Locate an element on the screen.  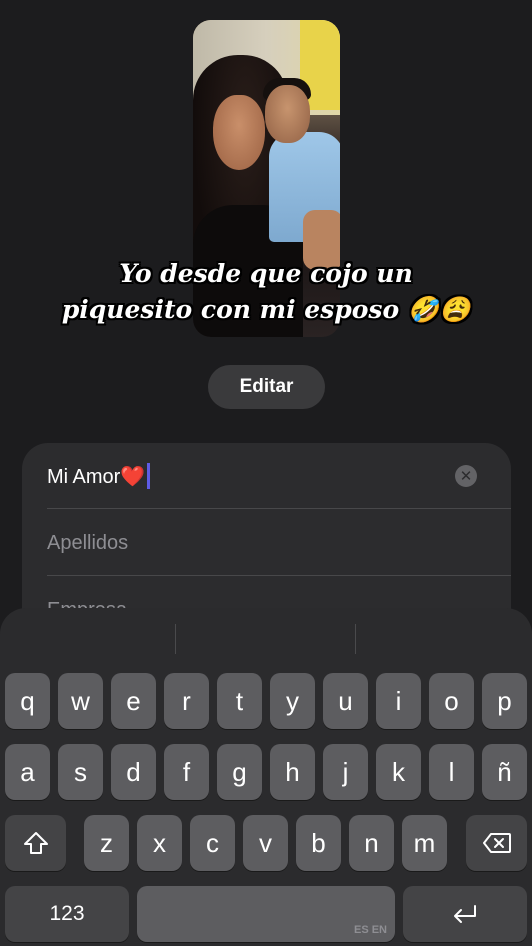
key-n-tilde: ñ is located at coordinates (504, 772).